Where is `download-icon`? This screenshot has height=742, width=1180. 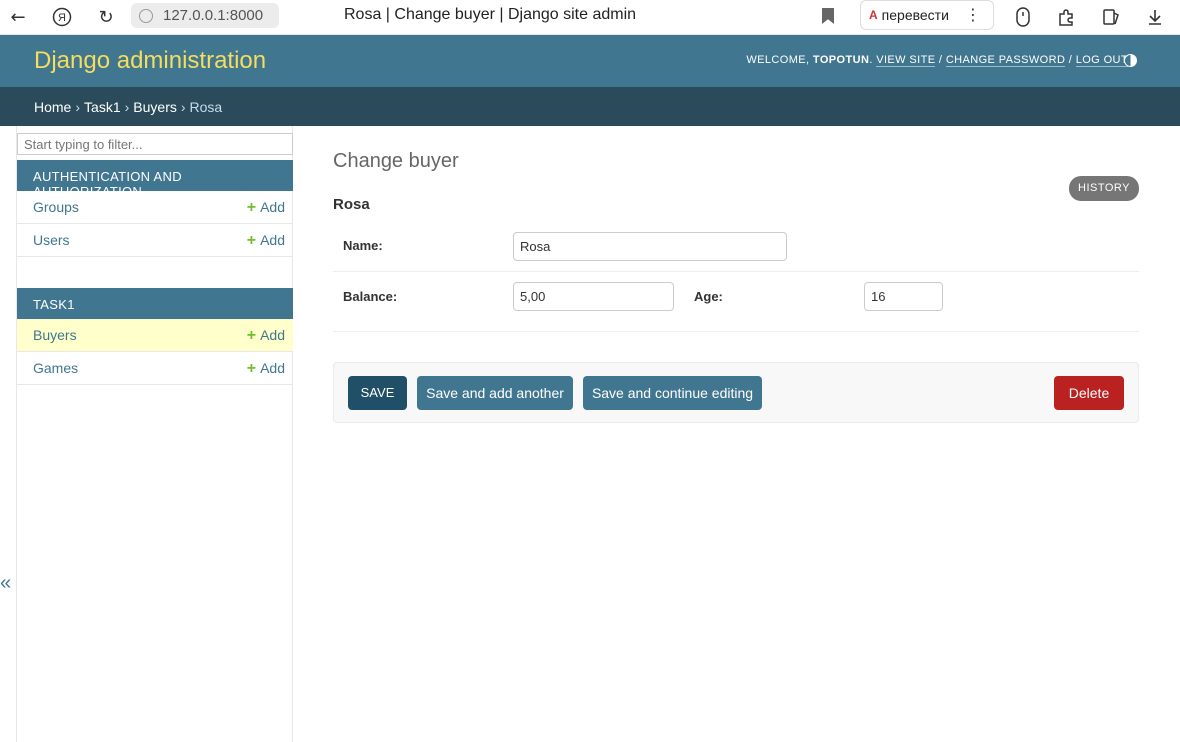 download-icon is located at coordinates (1155, 17).